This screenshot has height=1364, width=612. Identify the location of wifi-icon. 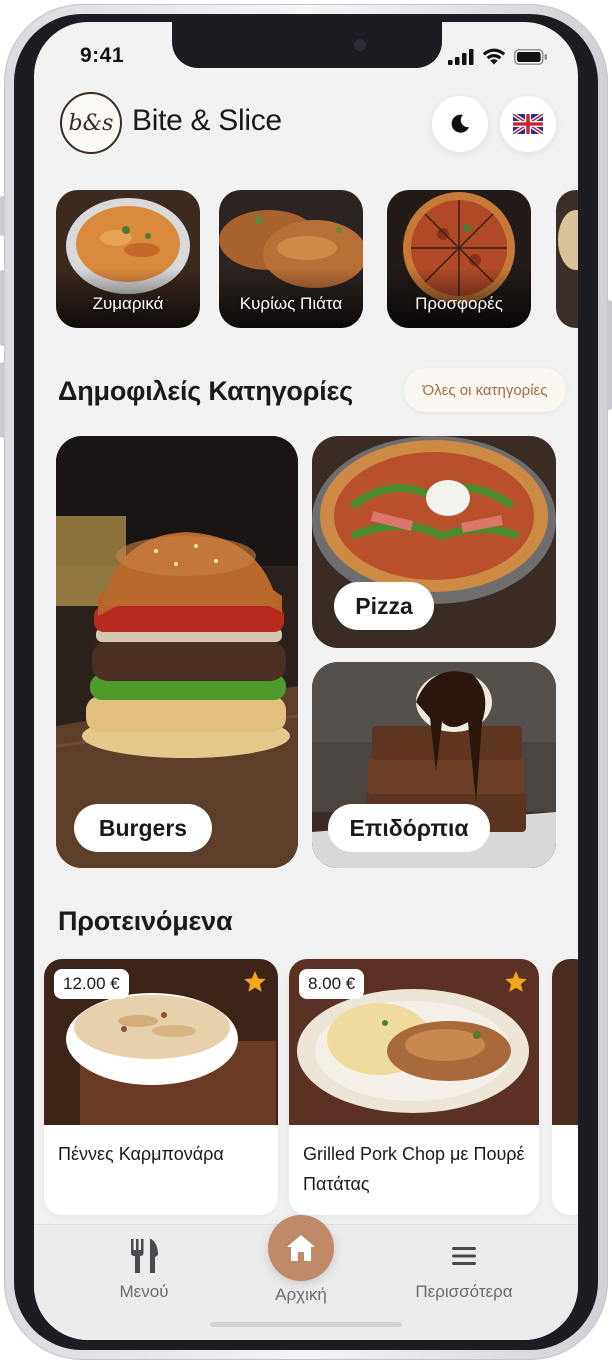
(494, 56).